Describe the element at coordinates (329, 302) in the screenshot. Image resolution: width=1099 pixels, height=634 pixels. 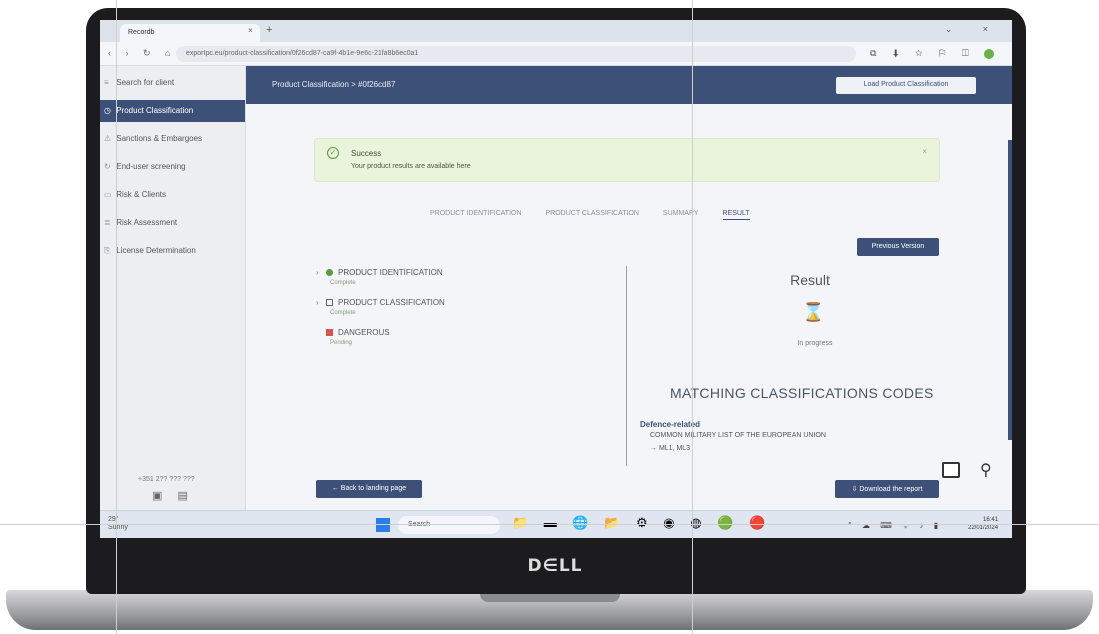
I see `status-square-icon` at that location.